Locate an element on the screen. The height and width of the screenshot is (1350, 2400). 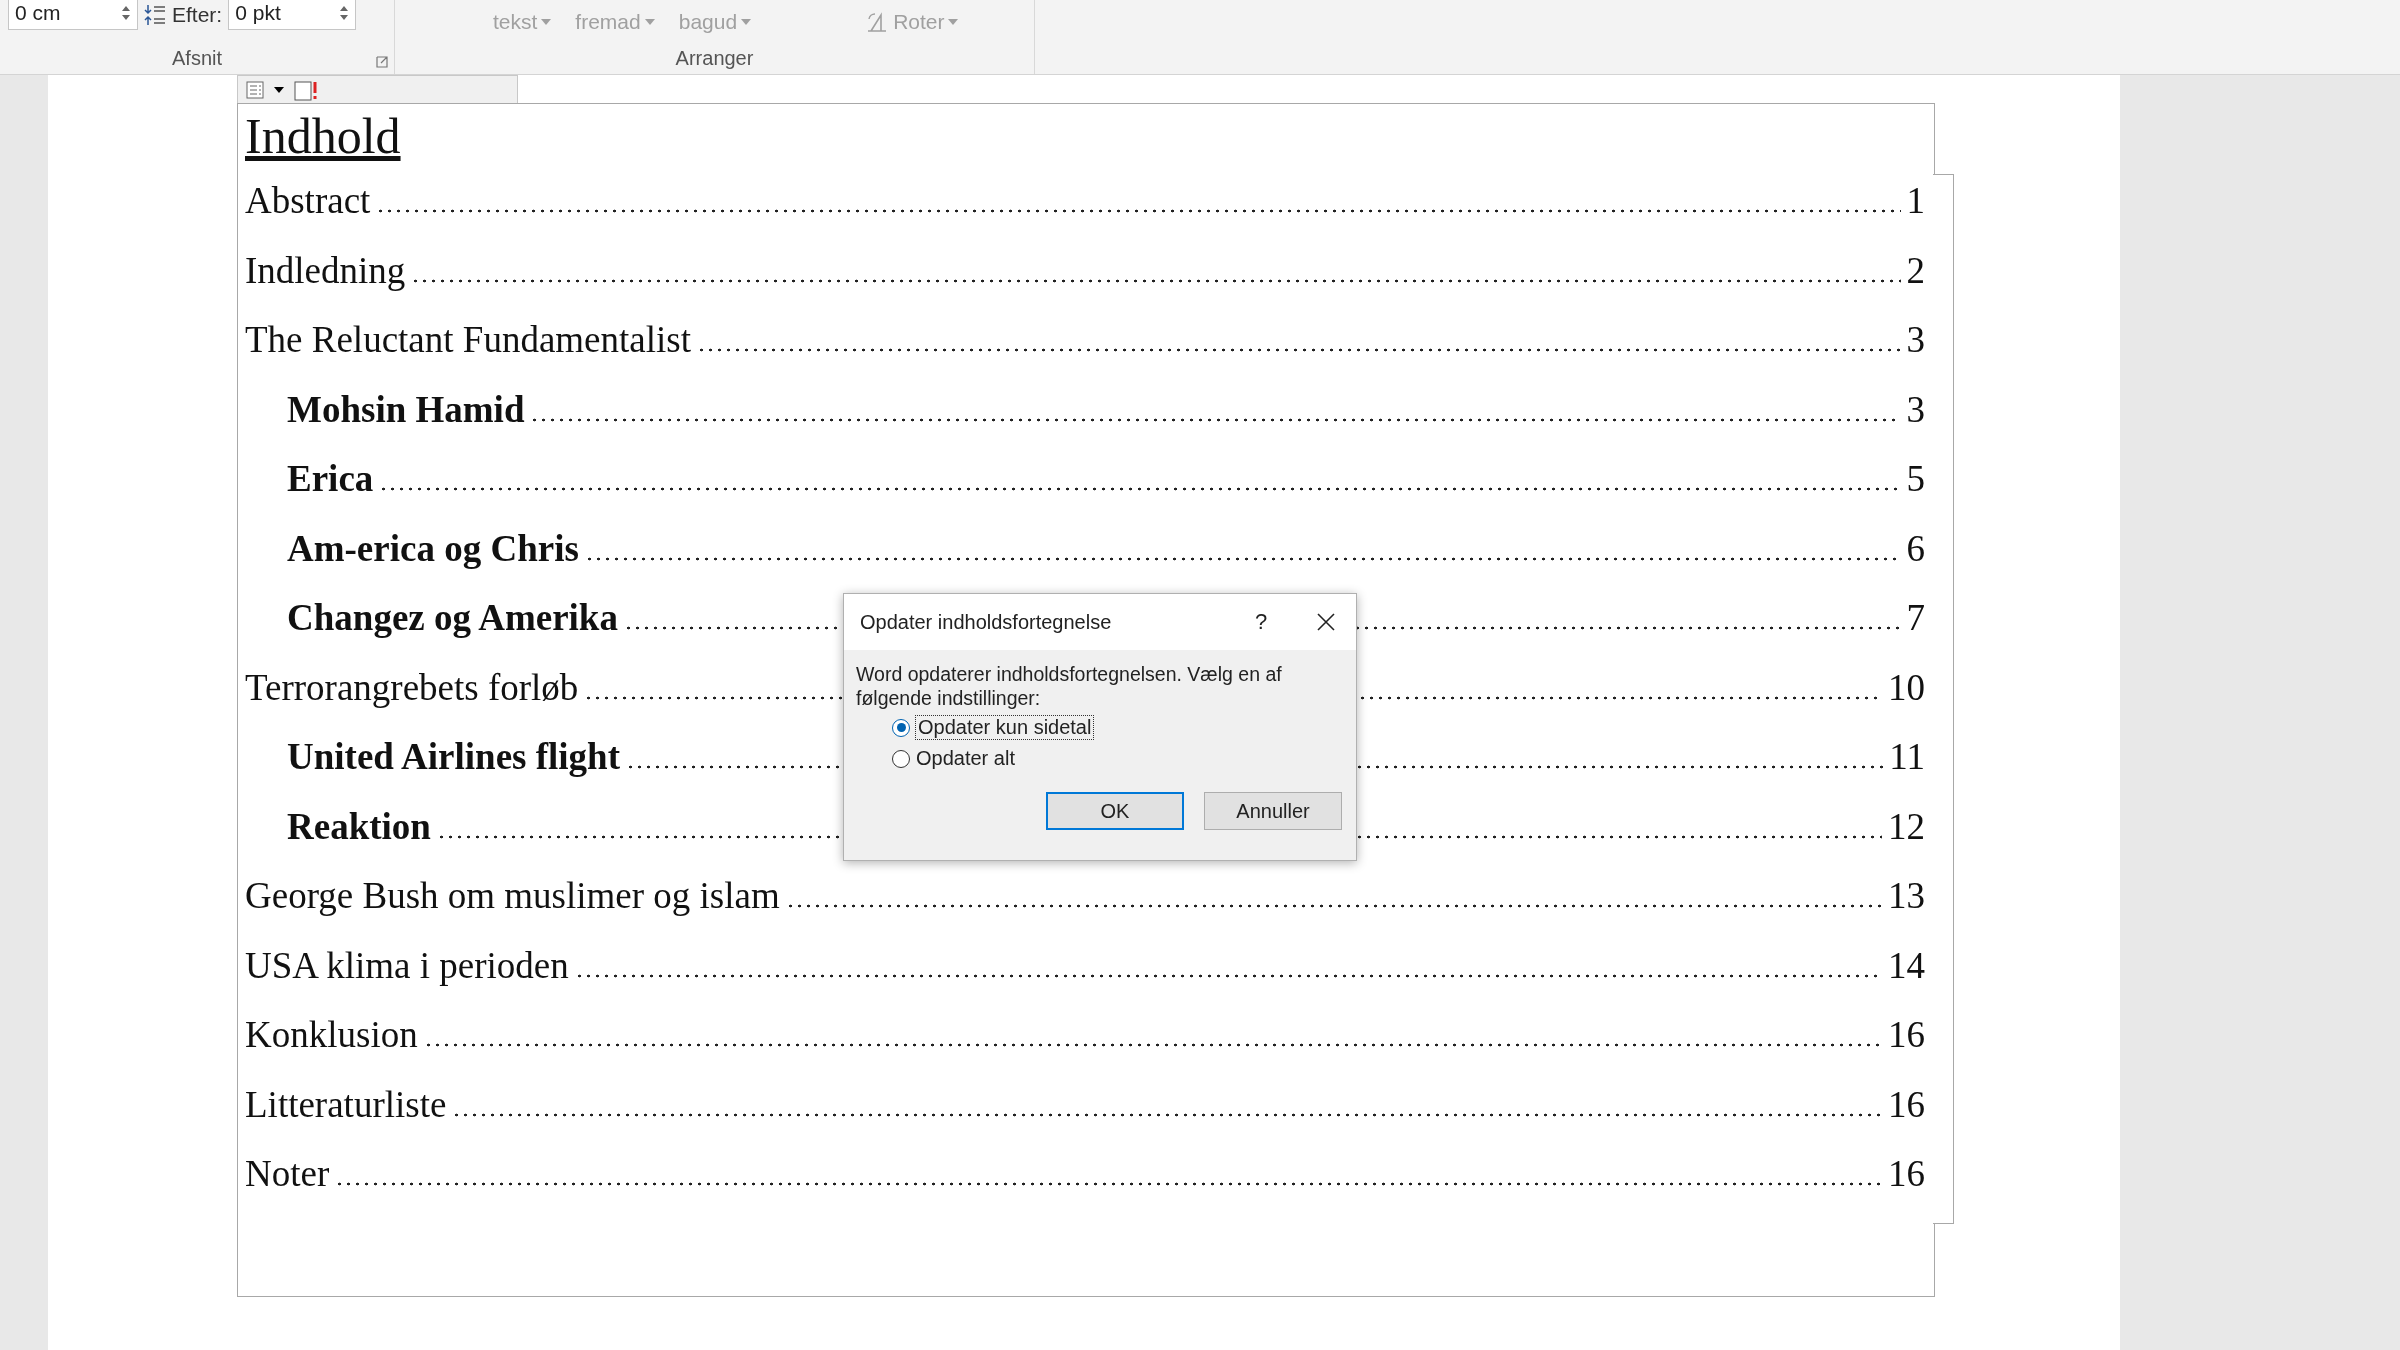
toc-entry-text: Abstract is located at coordinates (308, 201).